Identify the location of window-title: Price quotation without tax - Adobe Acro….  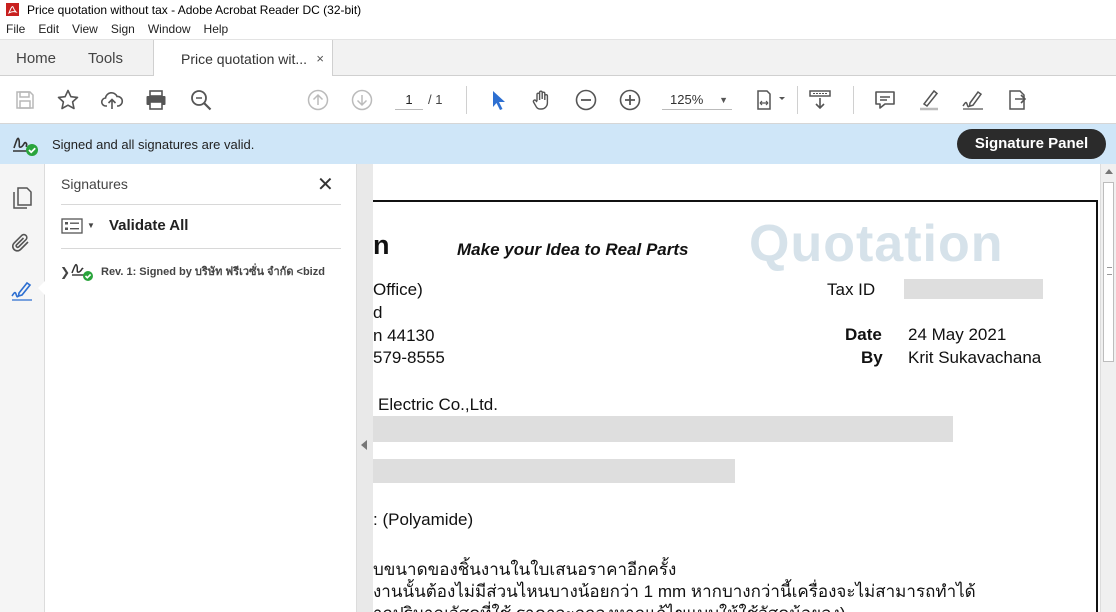
(194, 9).